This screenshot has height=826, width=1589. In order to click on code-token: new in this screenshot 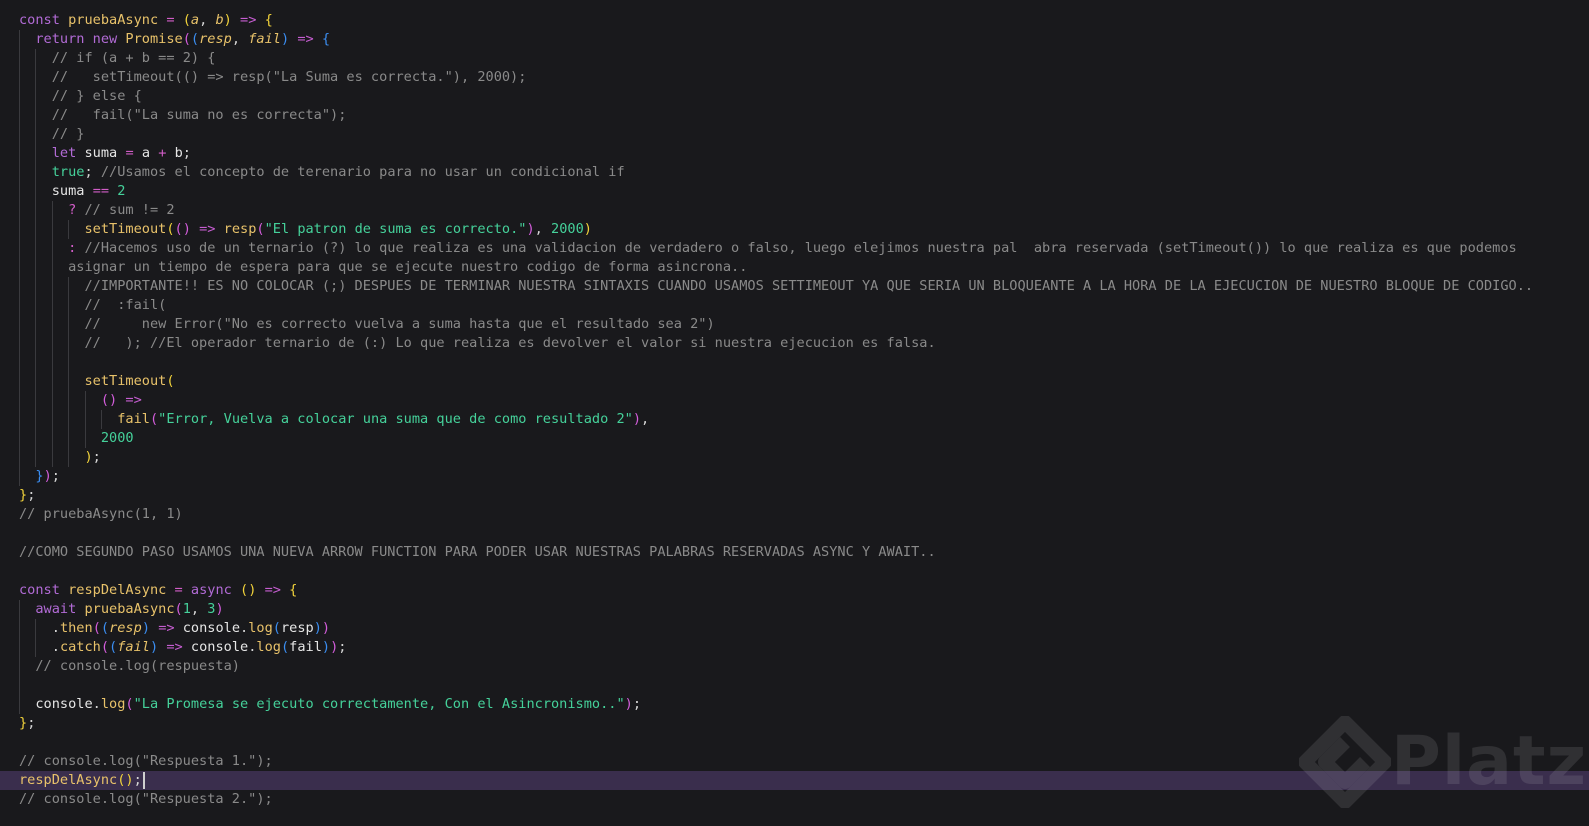, I will do `click(109, 39)`.